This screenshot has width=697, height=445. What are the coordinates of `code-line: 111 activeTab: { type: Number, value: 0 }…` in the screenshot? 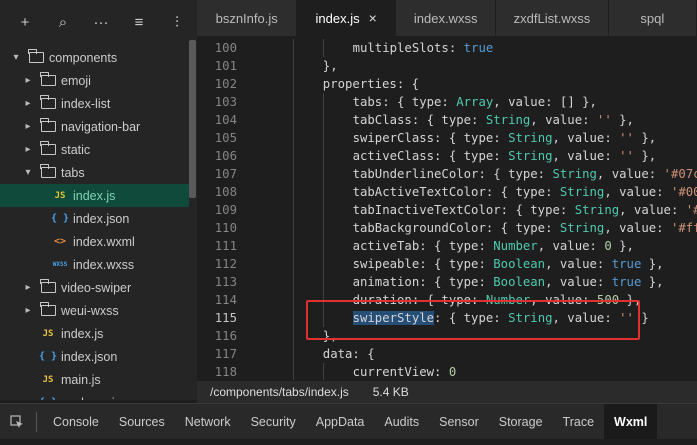 It's located at (447, 246).